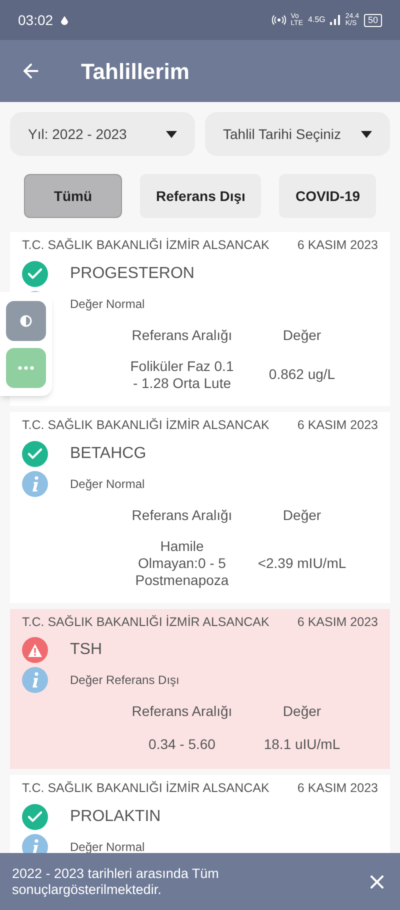  What do you see at coordinates (335, 20) in the screenshot?
I see `signal-icon` at bounding box center [335, 20].